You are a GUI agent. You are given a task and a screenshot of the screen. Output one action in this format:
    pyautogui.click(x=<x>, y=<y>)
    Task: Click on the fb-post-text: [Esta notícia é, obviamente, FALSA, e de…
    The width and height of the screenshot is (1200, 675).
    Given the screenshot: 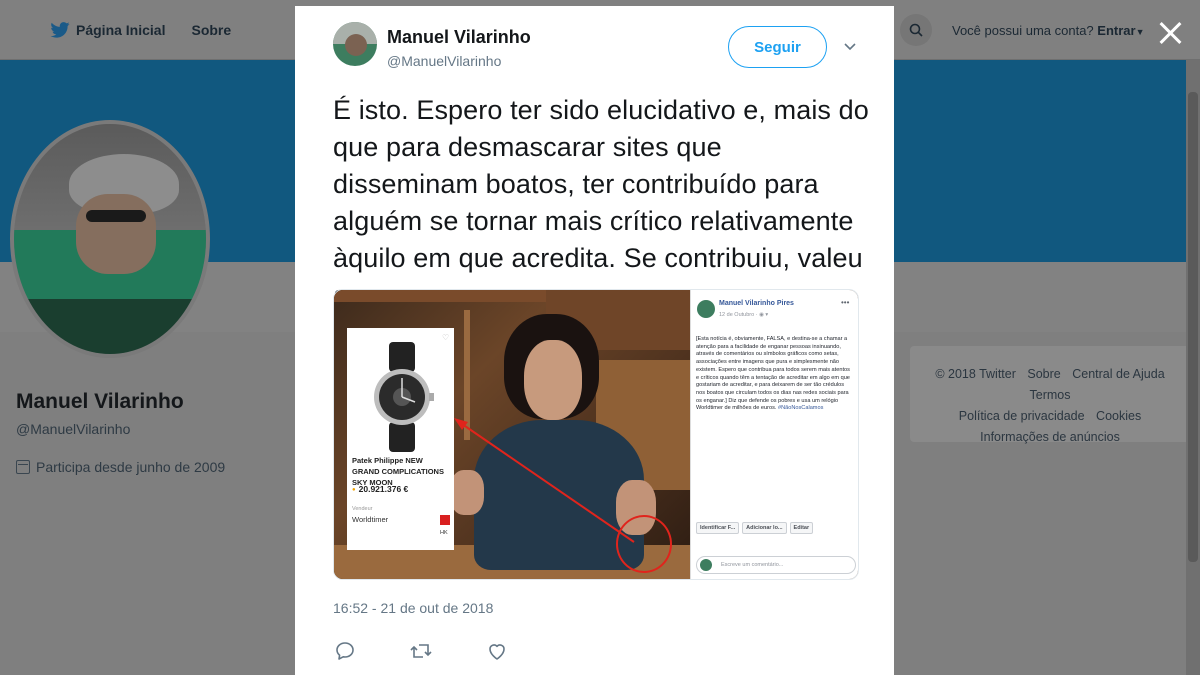 What is the action you would take?
    pyautogui.click(x=773, y=374)
    